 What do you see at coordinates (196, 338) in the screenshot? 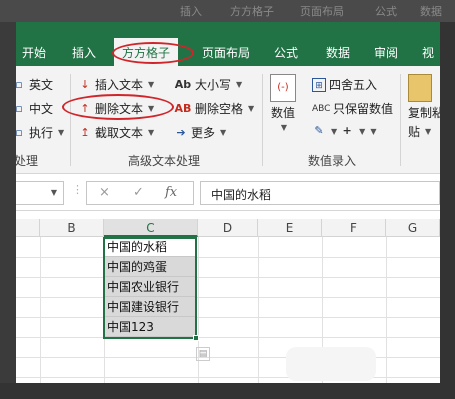
I see `fill-handle` at bounding box center [196, 338].